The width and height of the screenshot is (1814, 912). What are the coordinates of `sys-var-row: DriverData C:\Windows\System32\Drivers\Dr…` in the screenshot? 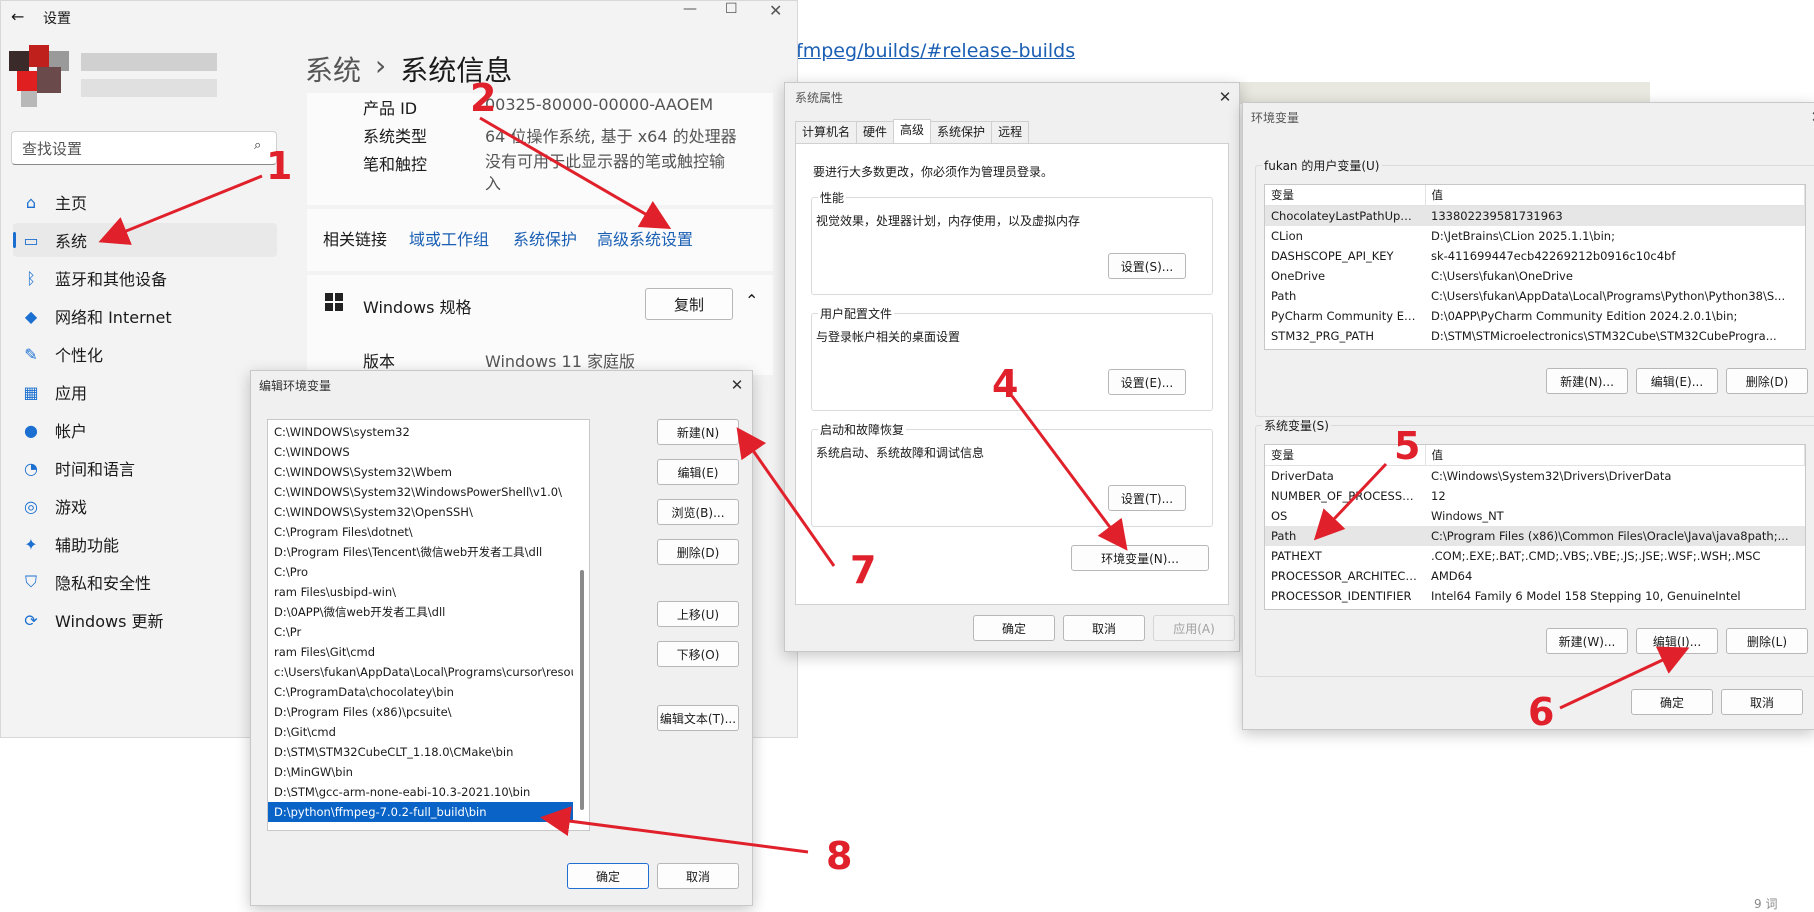 It's located at (1535, 476).